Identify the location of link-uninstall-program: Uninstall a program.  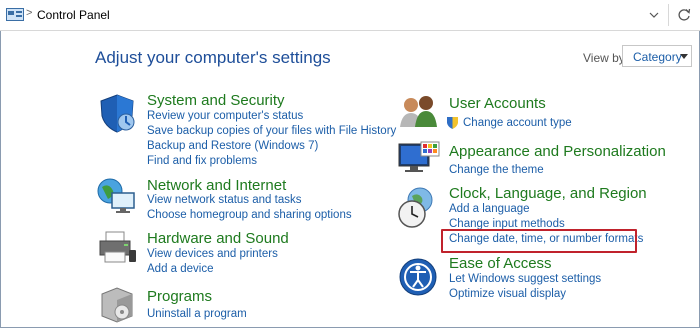
(197, 314).